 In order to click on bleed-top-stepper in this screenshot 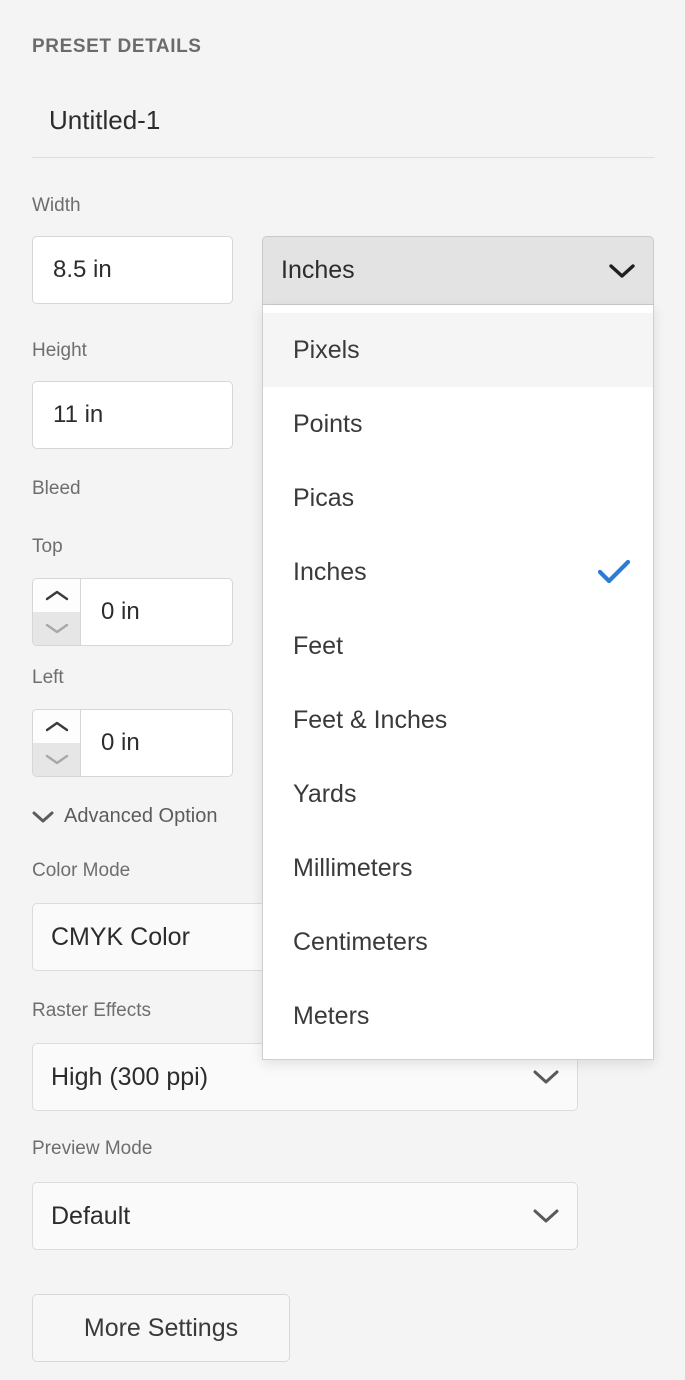, I will do `click(132, 612)`.